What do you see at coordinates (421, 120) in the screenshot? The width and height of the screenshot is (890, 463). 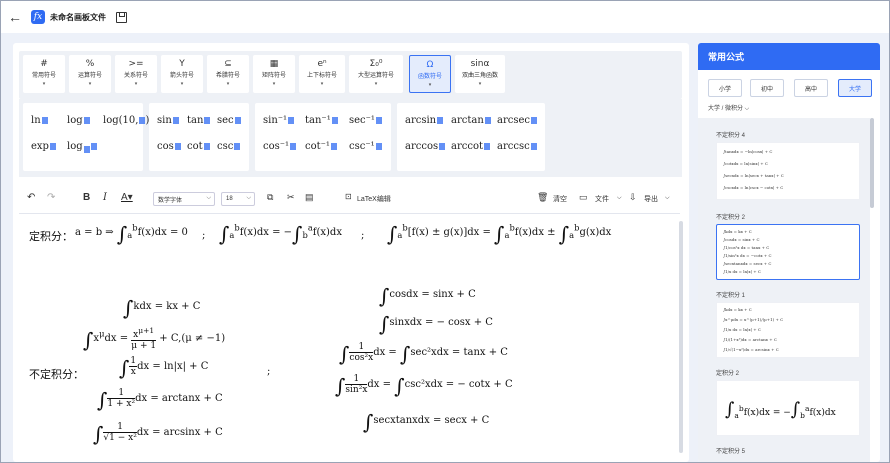 I see `symbol-label: arcsin` at bounding box center [421, 120].